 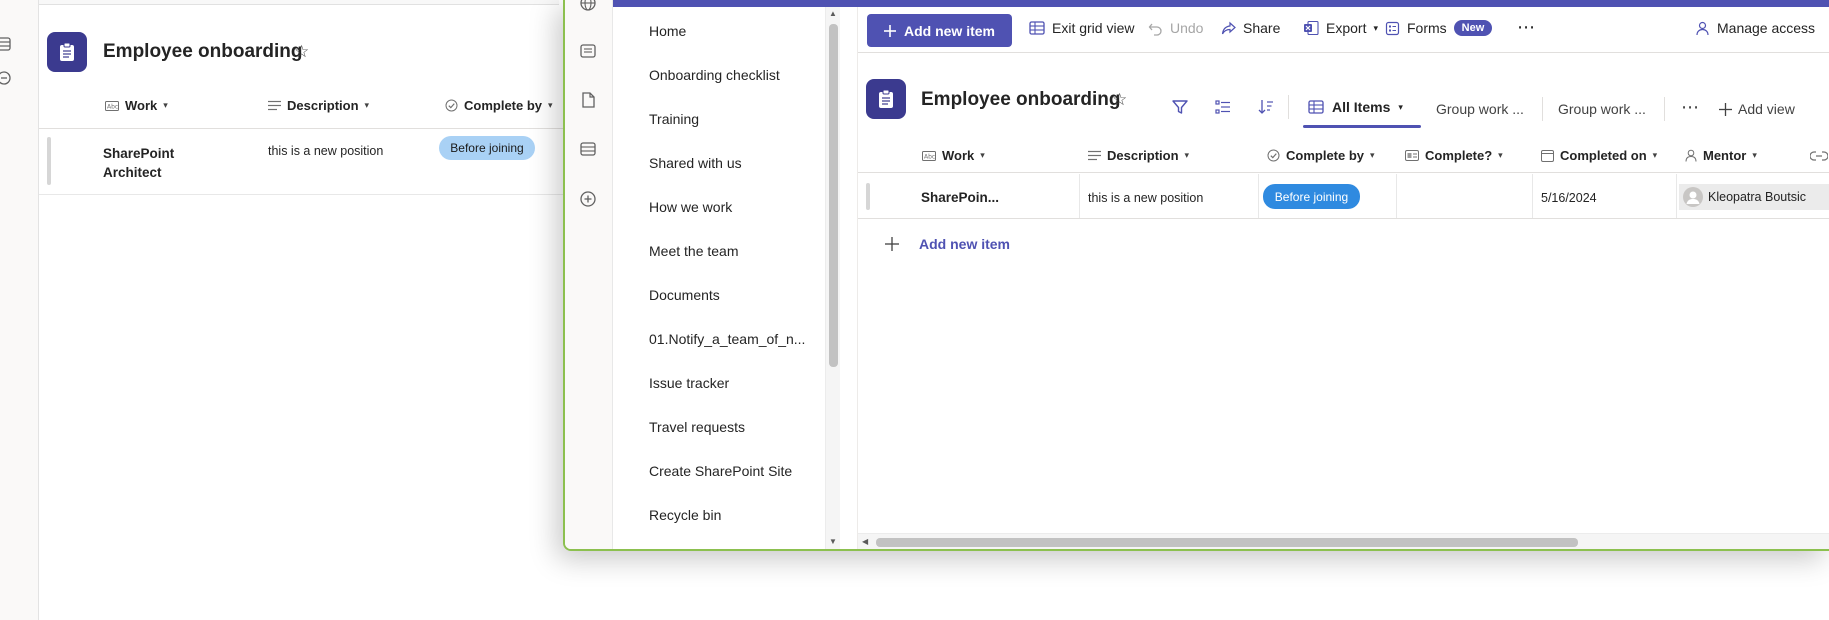 I want to click on add-view-button: Add view, so click(x=1757, y=109).